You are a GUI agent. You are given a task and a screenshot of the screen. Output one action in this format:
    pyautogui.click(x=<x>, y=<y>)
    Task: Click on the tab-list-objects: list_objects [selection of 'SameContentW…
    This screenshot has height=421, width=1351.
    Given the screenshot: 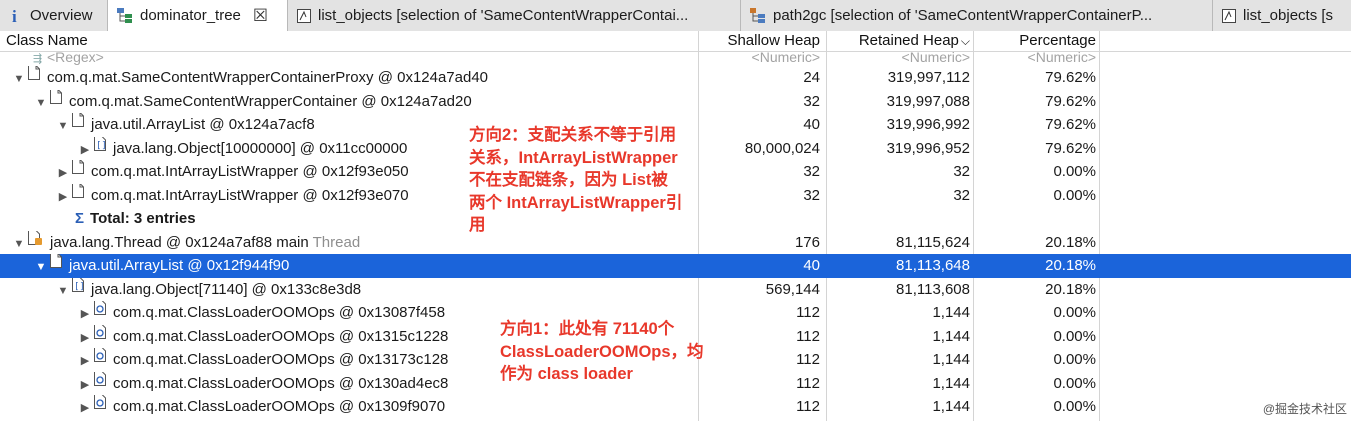 What is the action you would take?
    pyautogui.click(x=514, y=15)
    